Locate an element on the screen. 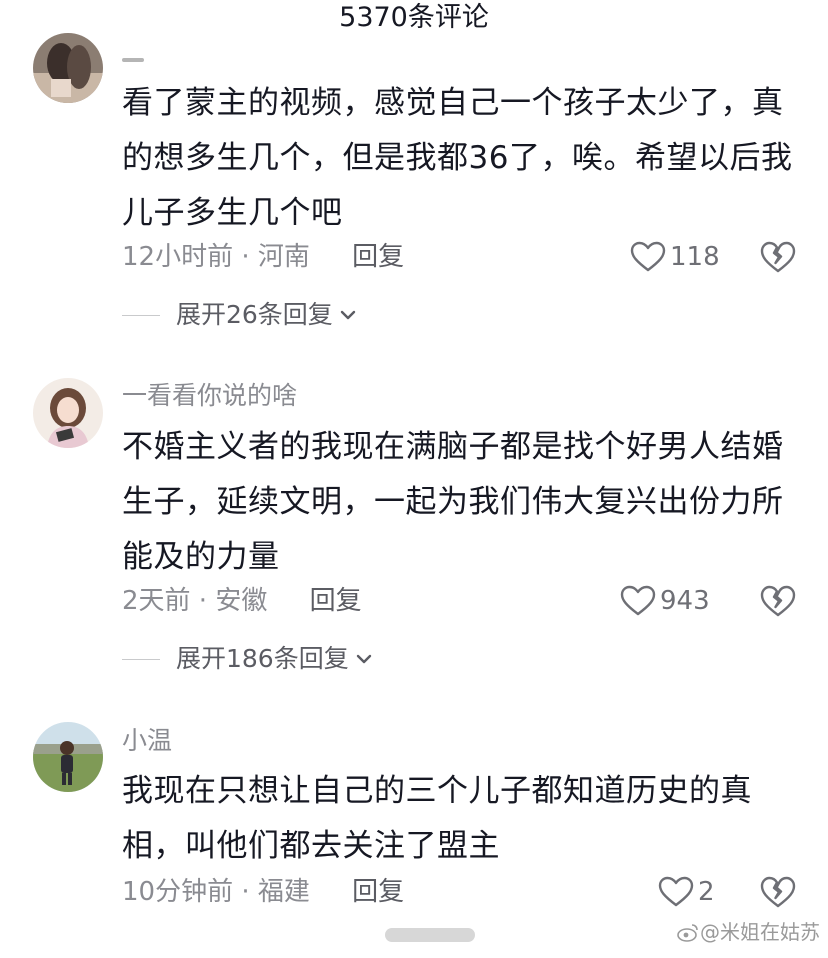  like-count: 2 is located at coordinates (706, 892).